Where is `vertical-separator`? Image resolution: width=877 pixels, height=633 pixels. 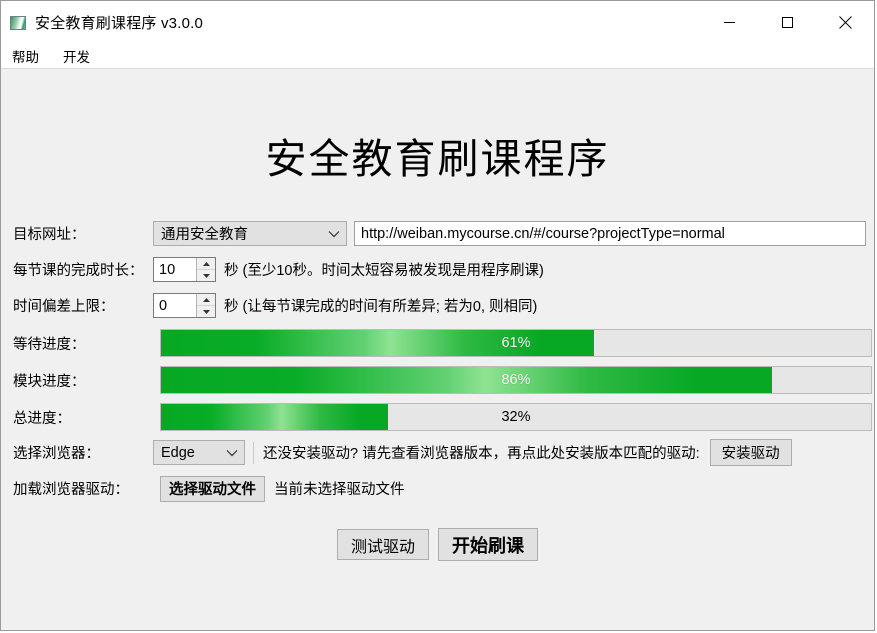 vertical-separator is located at coordinates (253, 452).